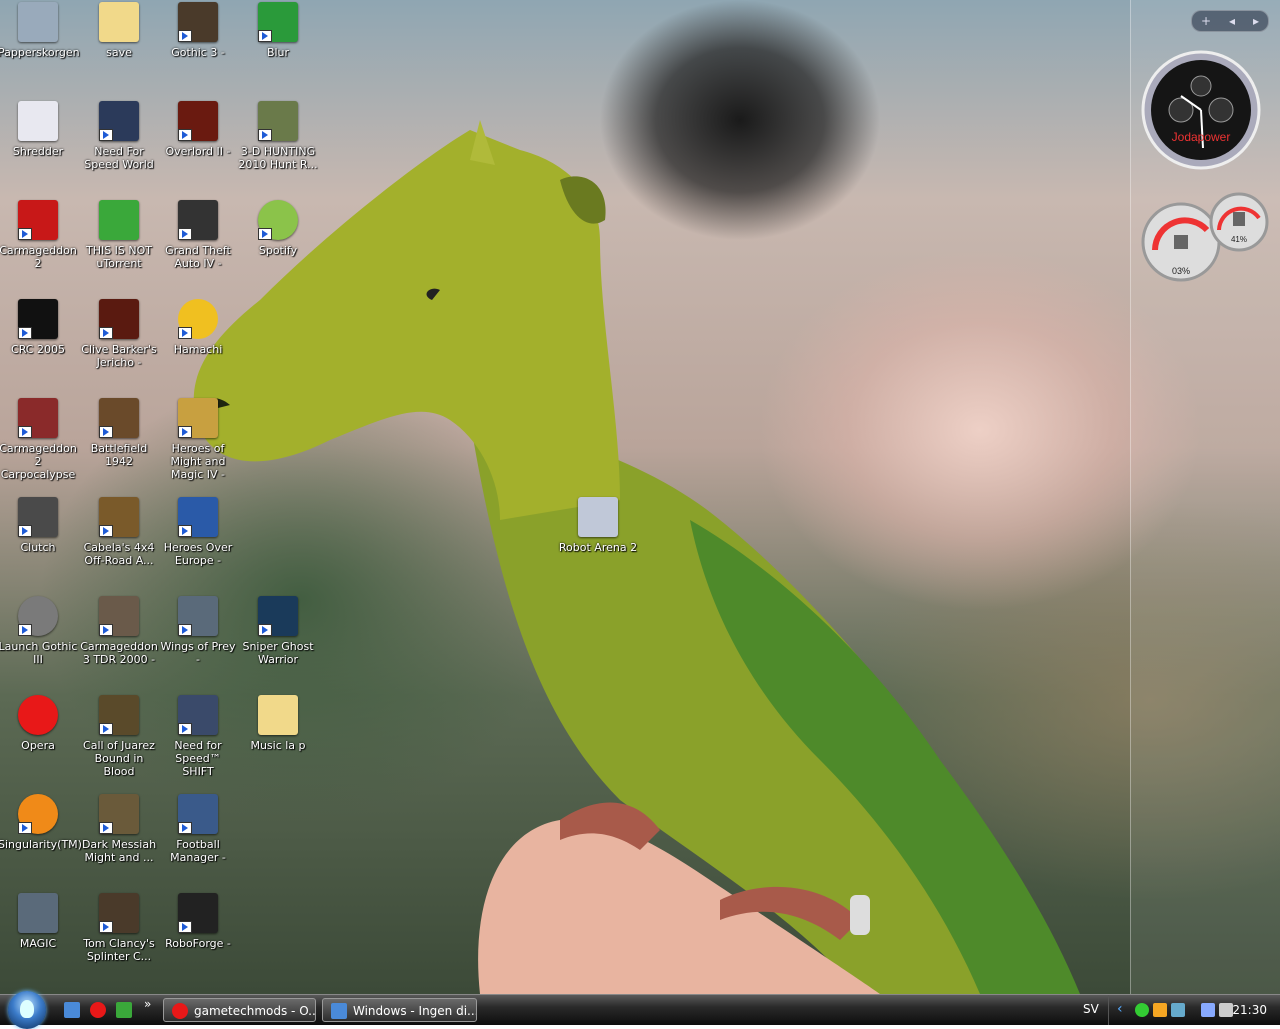 The width and height of the screenshot is (1280, 1029). What do you see at coordinates (1160, 1010) in the screenshot?
I see `tray-app-icon` at bounding box center [1160, 1010].